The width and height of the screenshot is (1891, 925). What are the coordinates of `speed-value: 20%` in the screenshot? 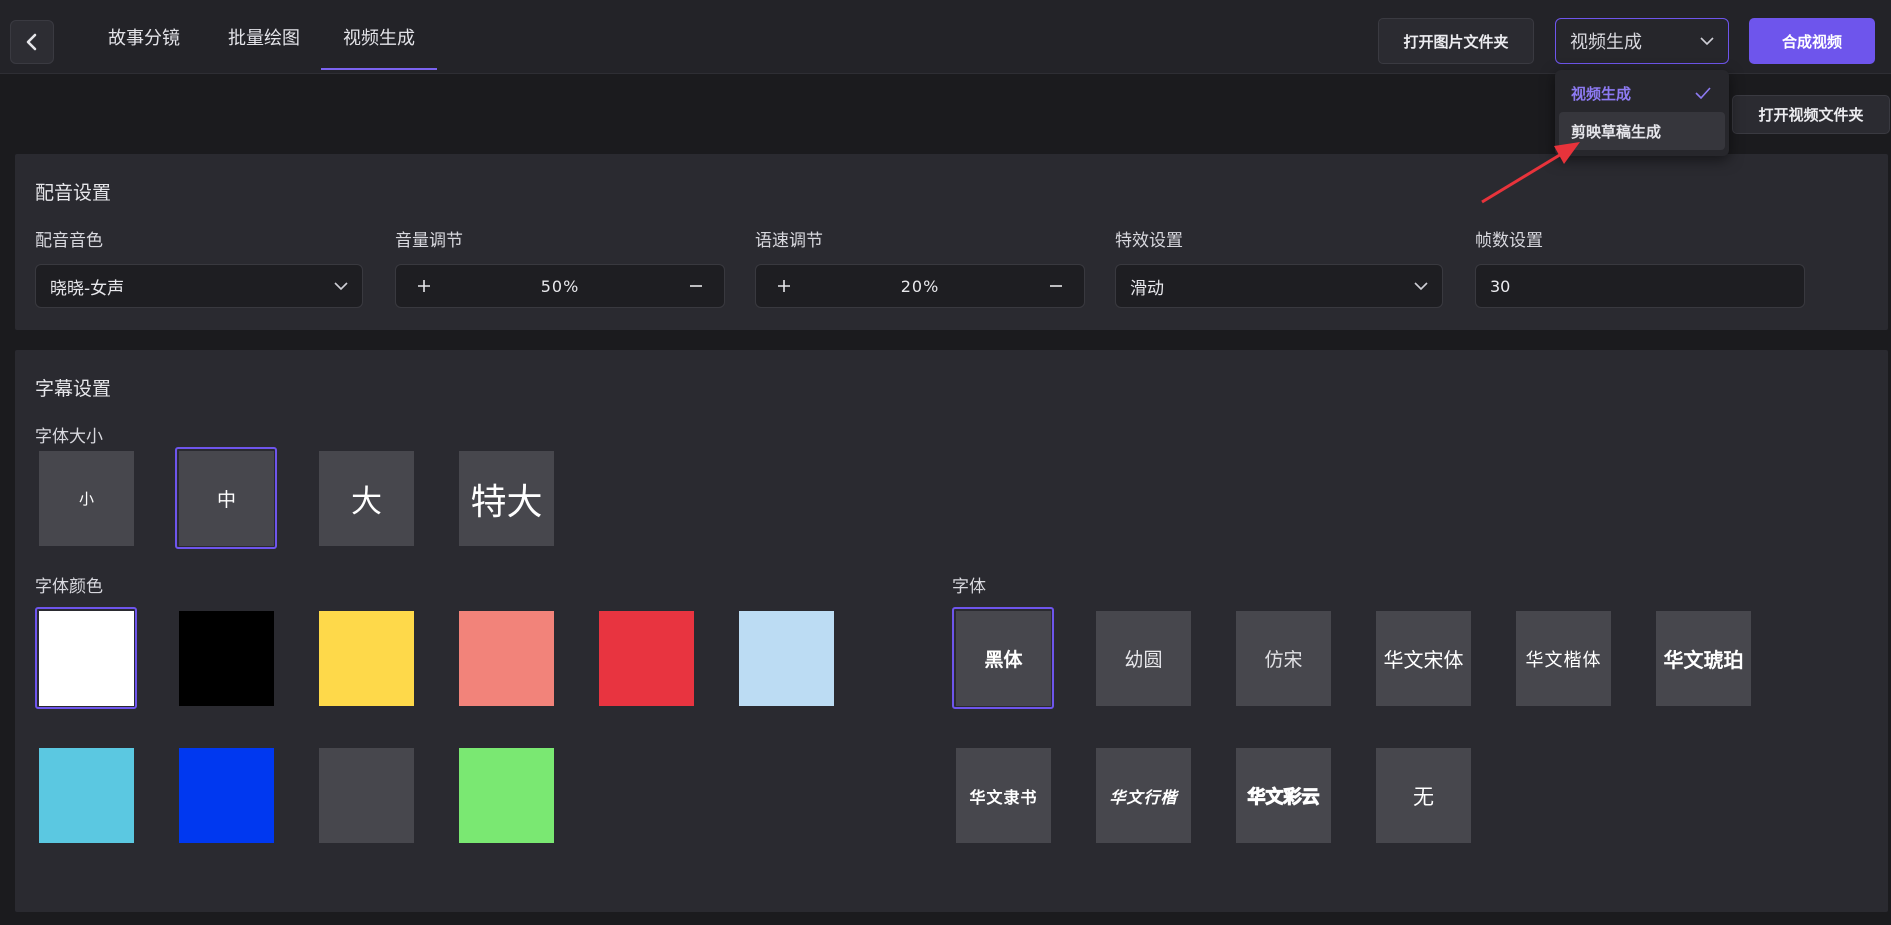 It's located at (920, 286).